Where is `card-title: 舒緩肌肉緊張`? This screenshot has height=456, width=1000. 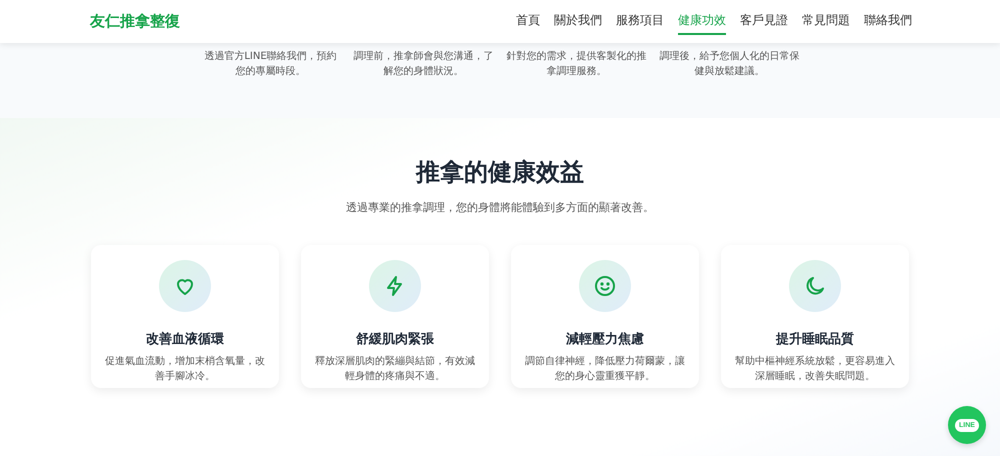
card-title: 舒緩肌肉緊張 is located at coordinates (395, 339).